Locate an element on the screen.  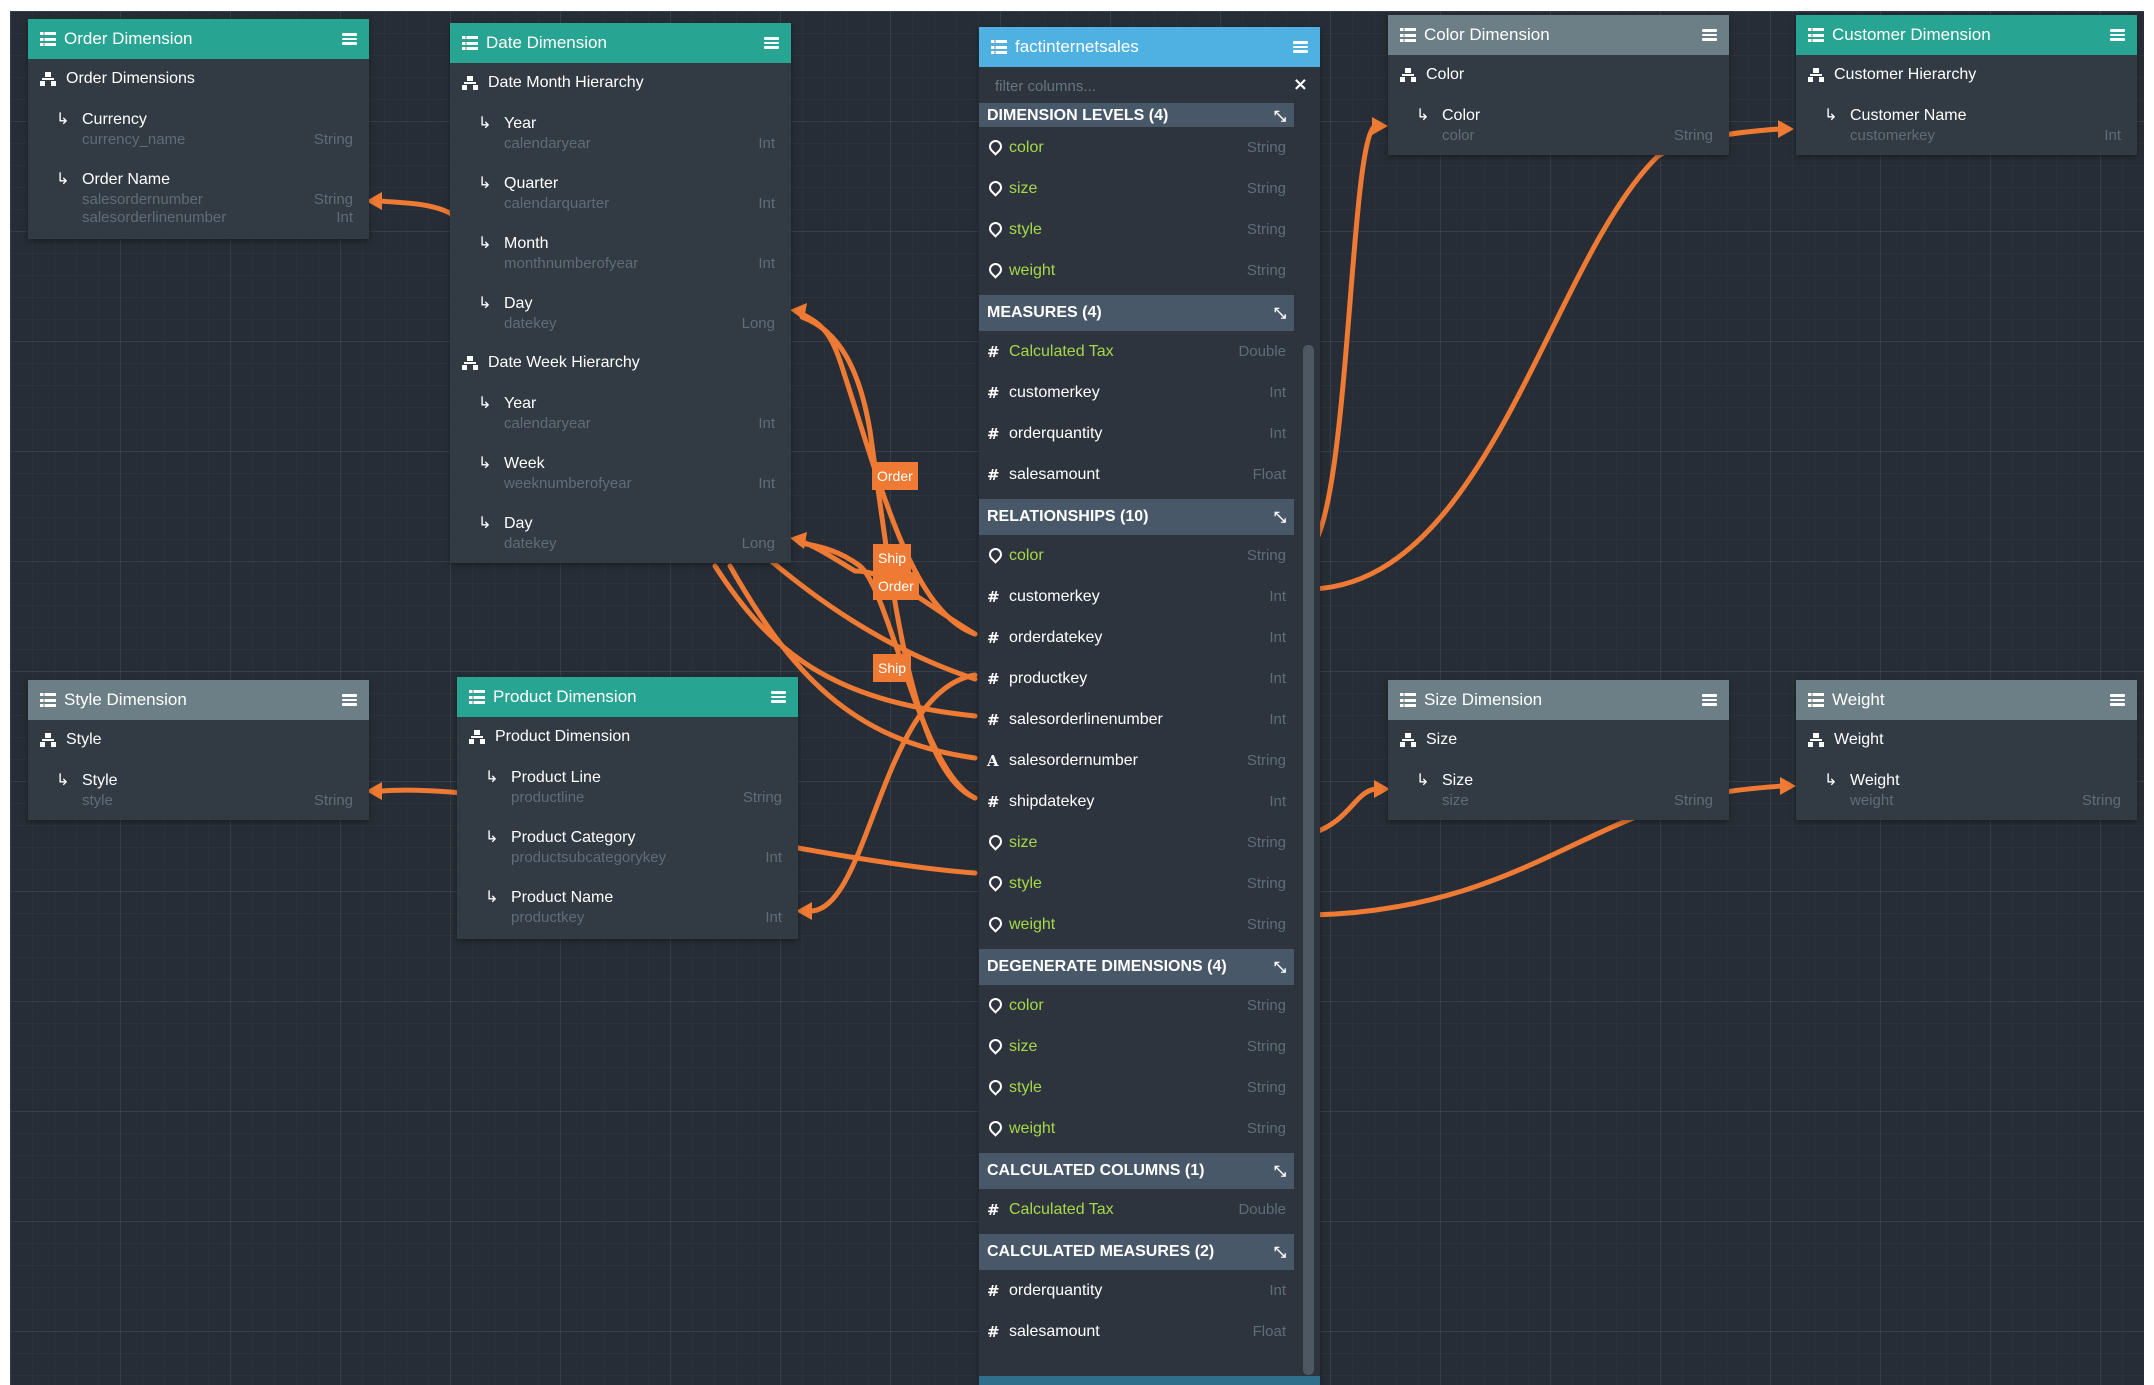
hierarchy-row: Order Dimensions is located at coordinates (198, 79).